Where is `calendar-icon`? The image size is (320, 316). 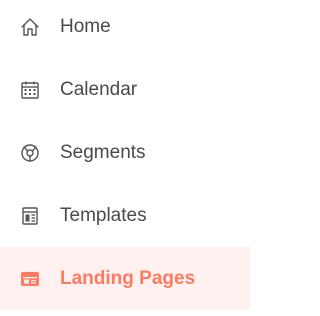 calendar-icon is located at coordinates (30, 90).